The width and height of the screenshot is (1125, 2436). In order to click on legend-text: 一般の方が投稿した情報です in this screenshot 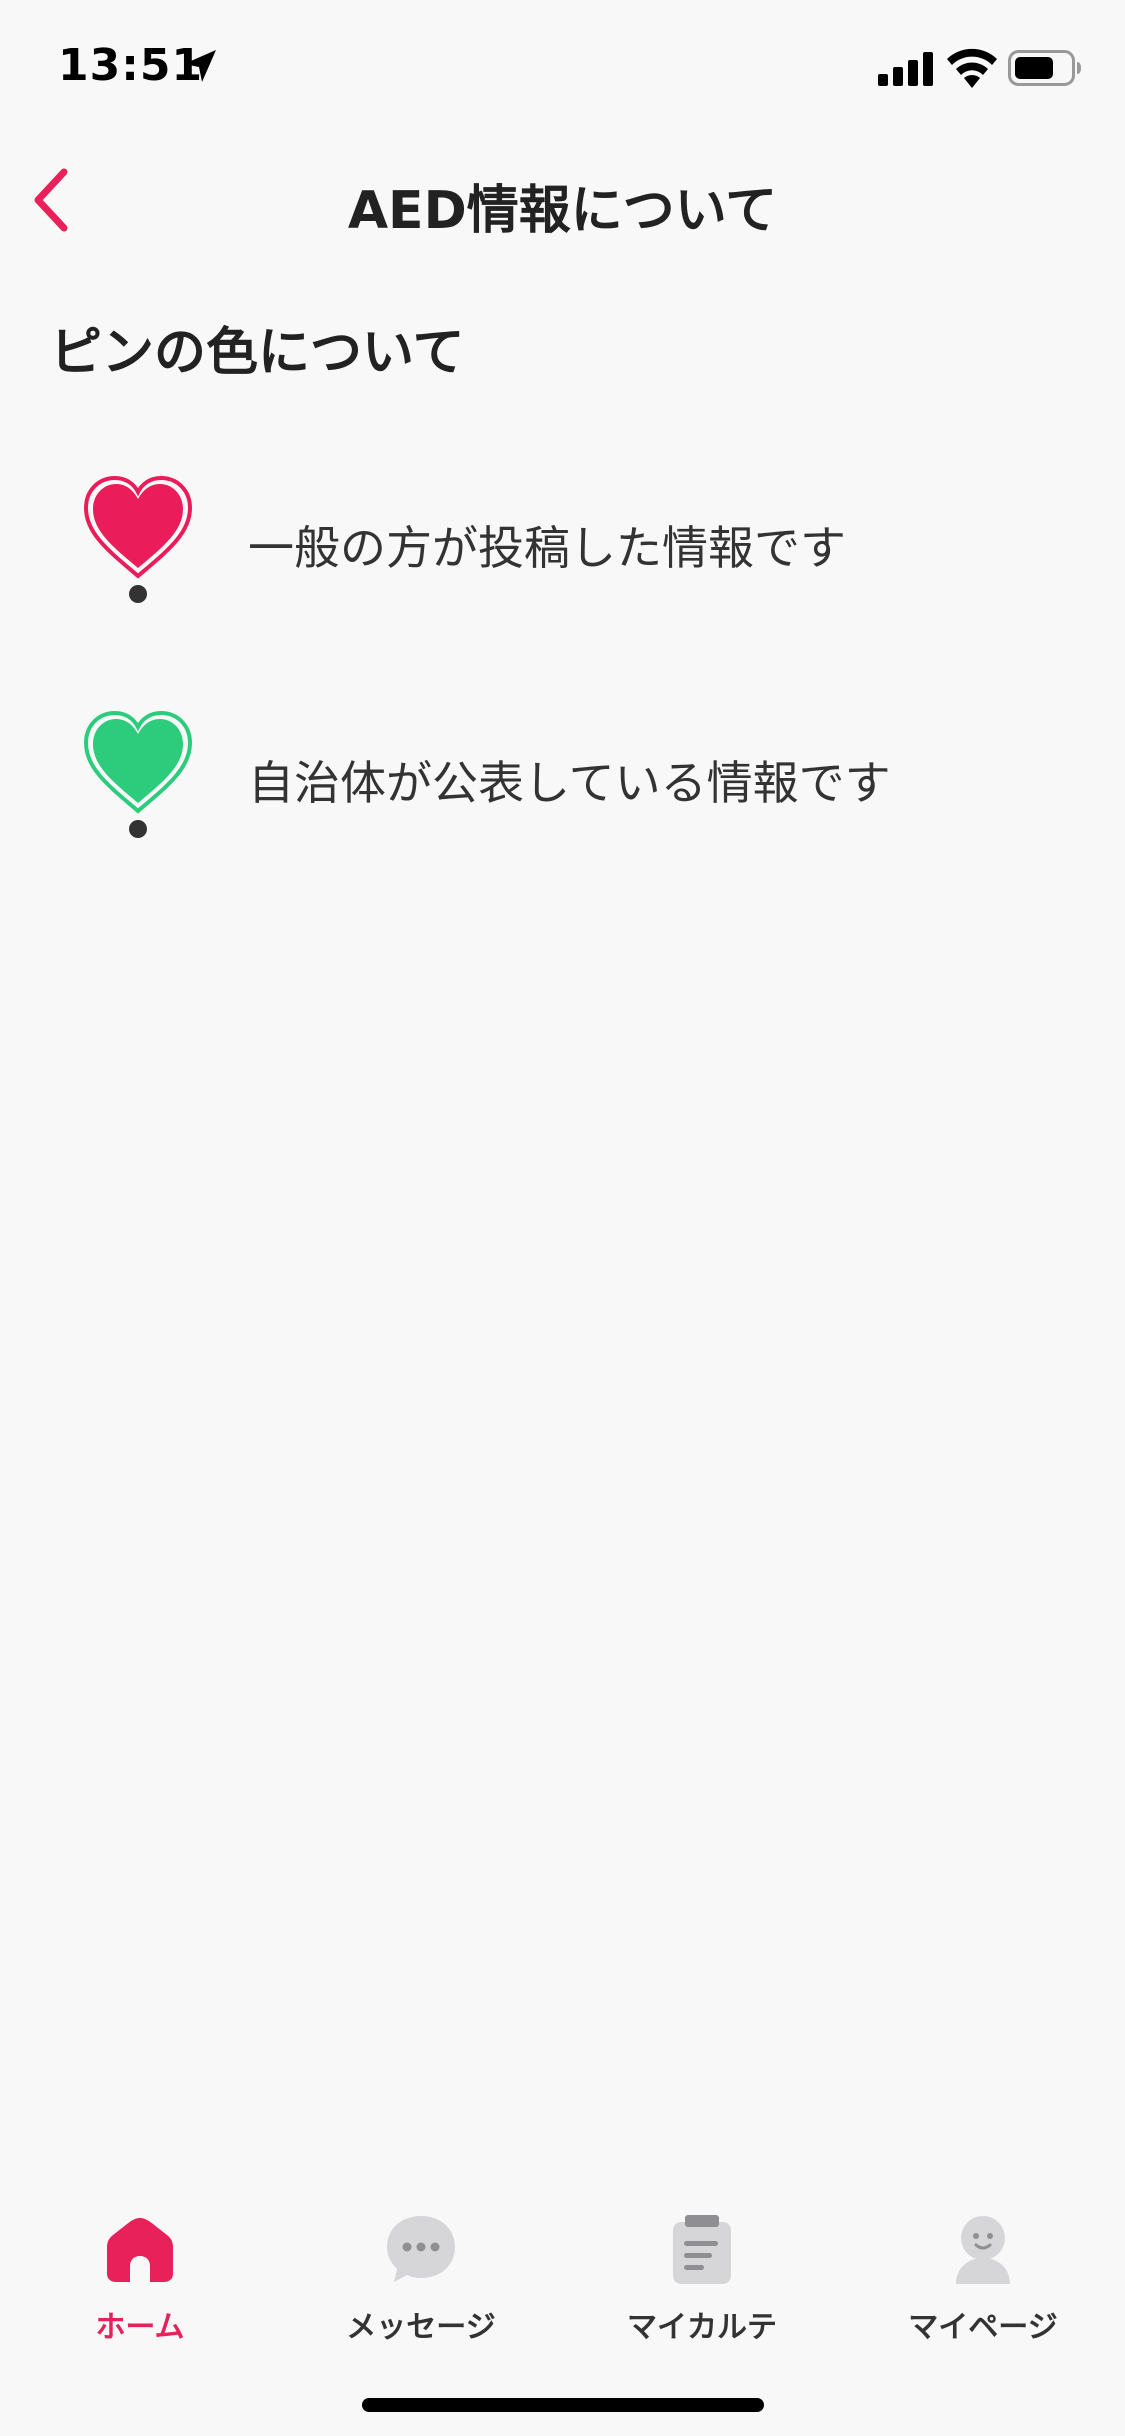, I will do `click(547, 548)`.